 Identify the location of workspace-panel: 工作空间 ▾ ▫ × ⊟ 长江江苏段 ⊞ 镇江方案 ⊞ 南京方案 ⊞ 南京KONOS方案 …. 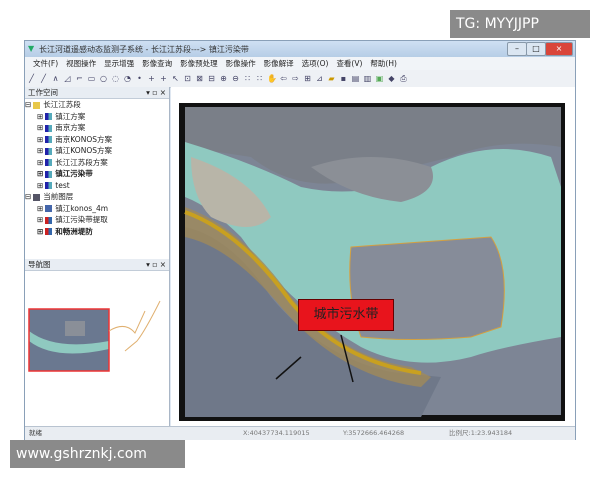
(97, 173).